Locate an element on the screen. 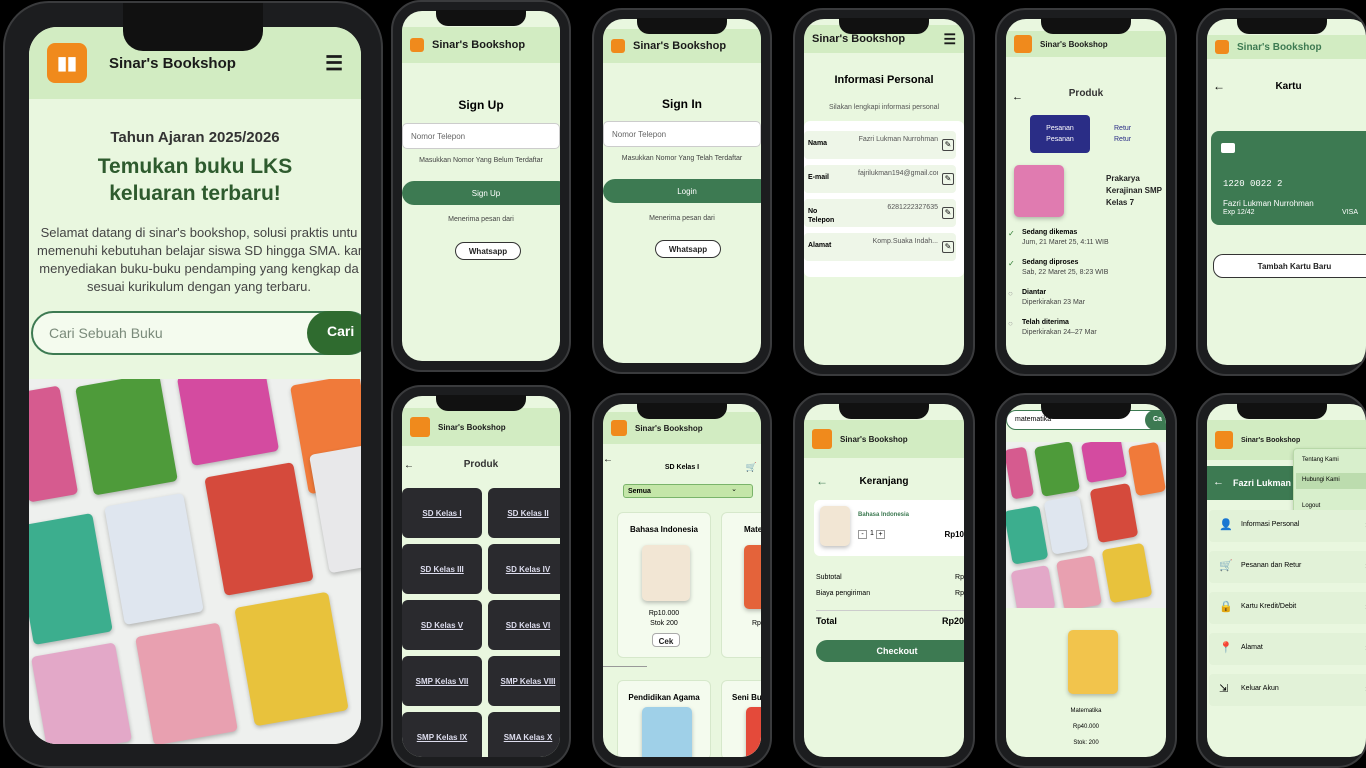 This screenshot has width=1366, height=768. book-title: Pendidikan Agama is located at coordinates (664, 697).